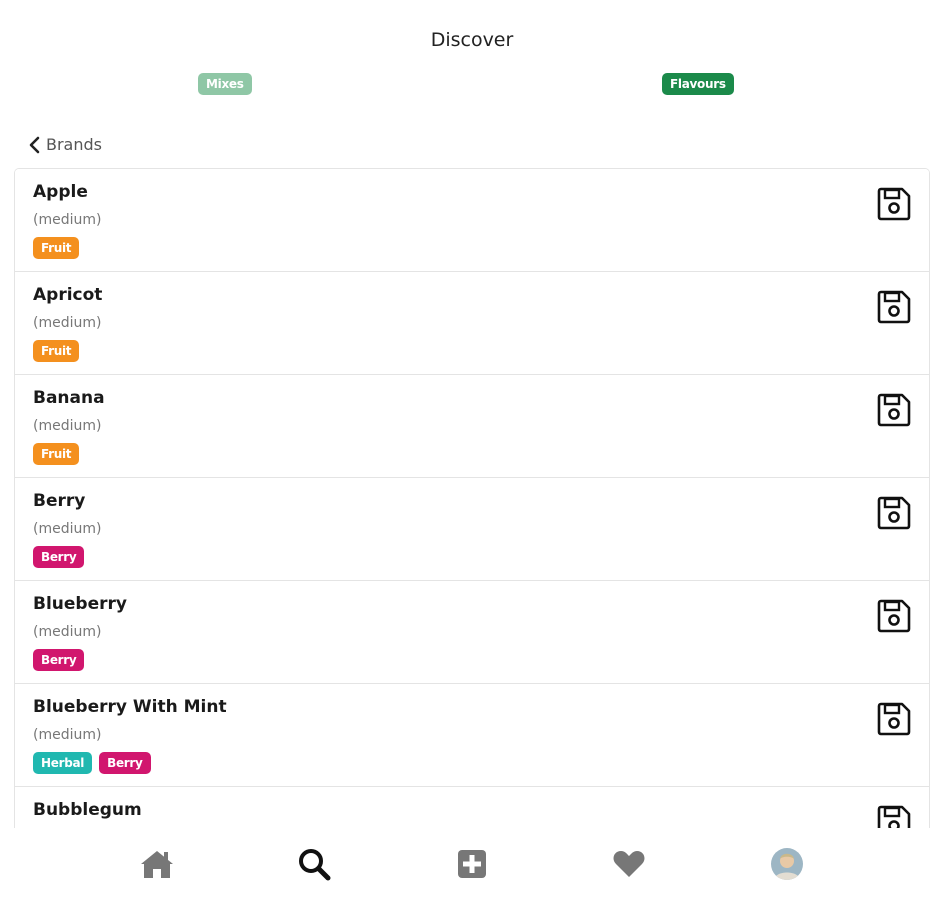  Describe the element at coordinates (472, 323) in the screenshot. I see `list-item: Apricot (medium) Fruit` at that location.